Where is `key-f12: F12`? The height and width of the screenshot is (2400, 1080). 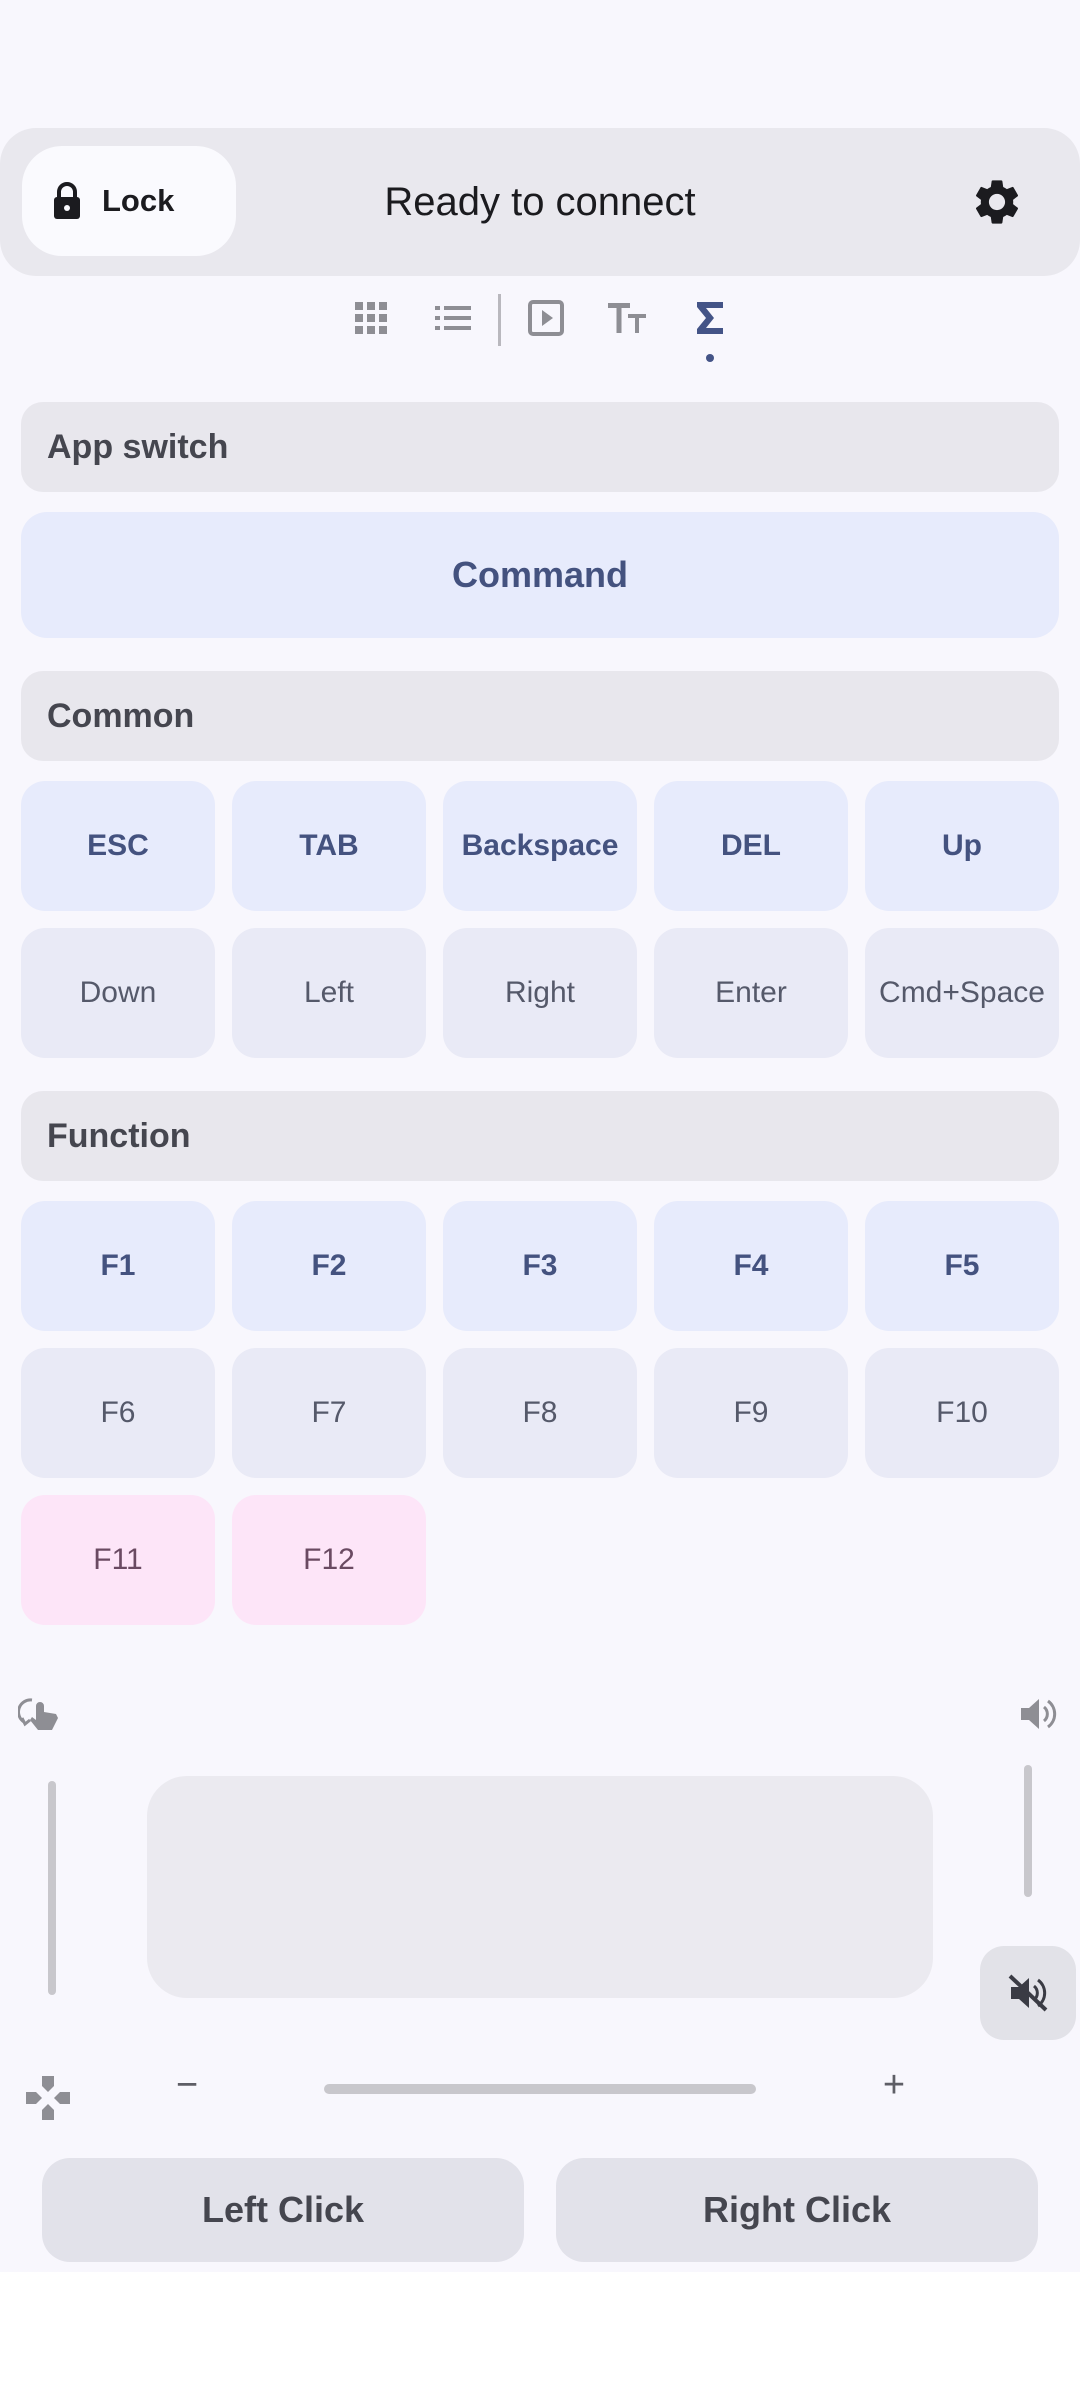 key-f12: F12 is located at coordinates (329, 1560).